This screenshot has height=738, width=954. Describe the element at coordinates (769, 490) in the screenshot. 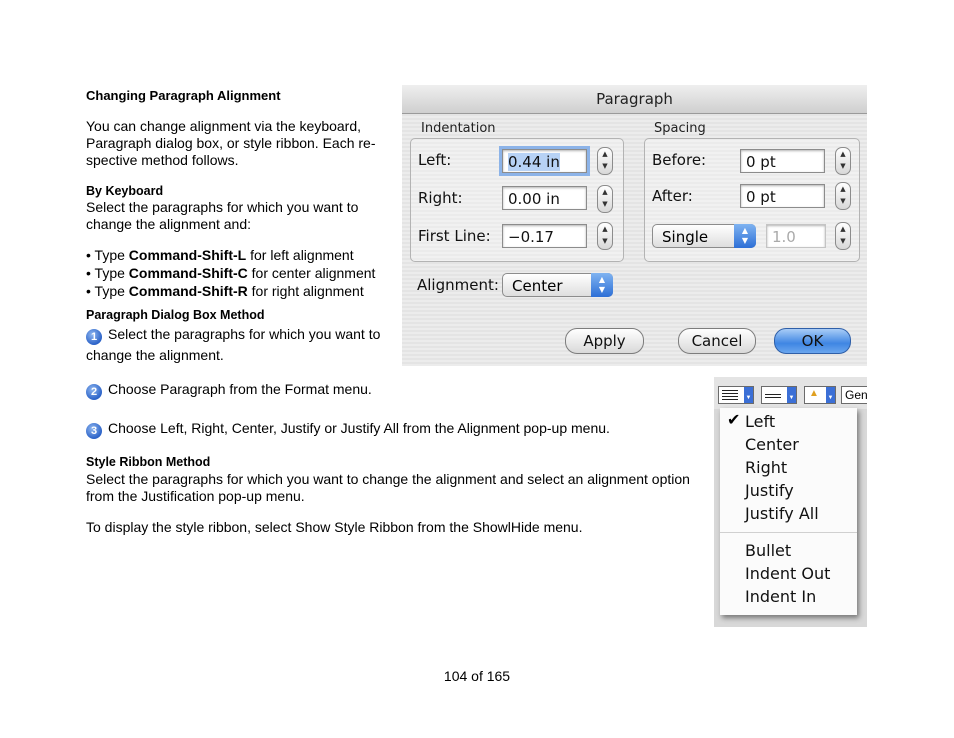

I see `menu-item-justify: Justify` at that location.